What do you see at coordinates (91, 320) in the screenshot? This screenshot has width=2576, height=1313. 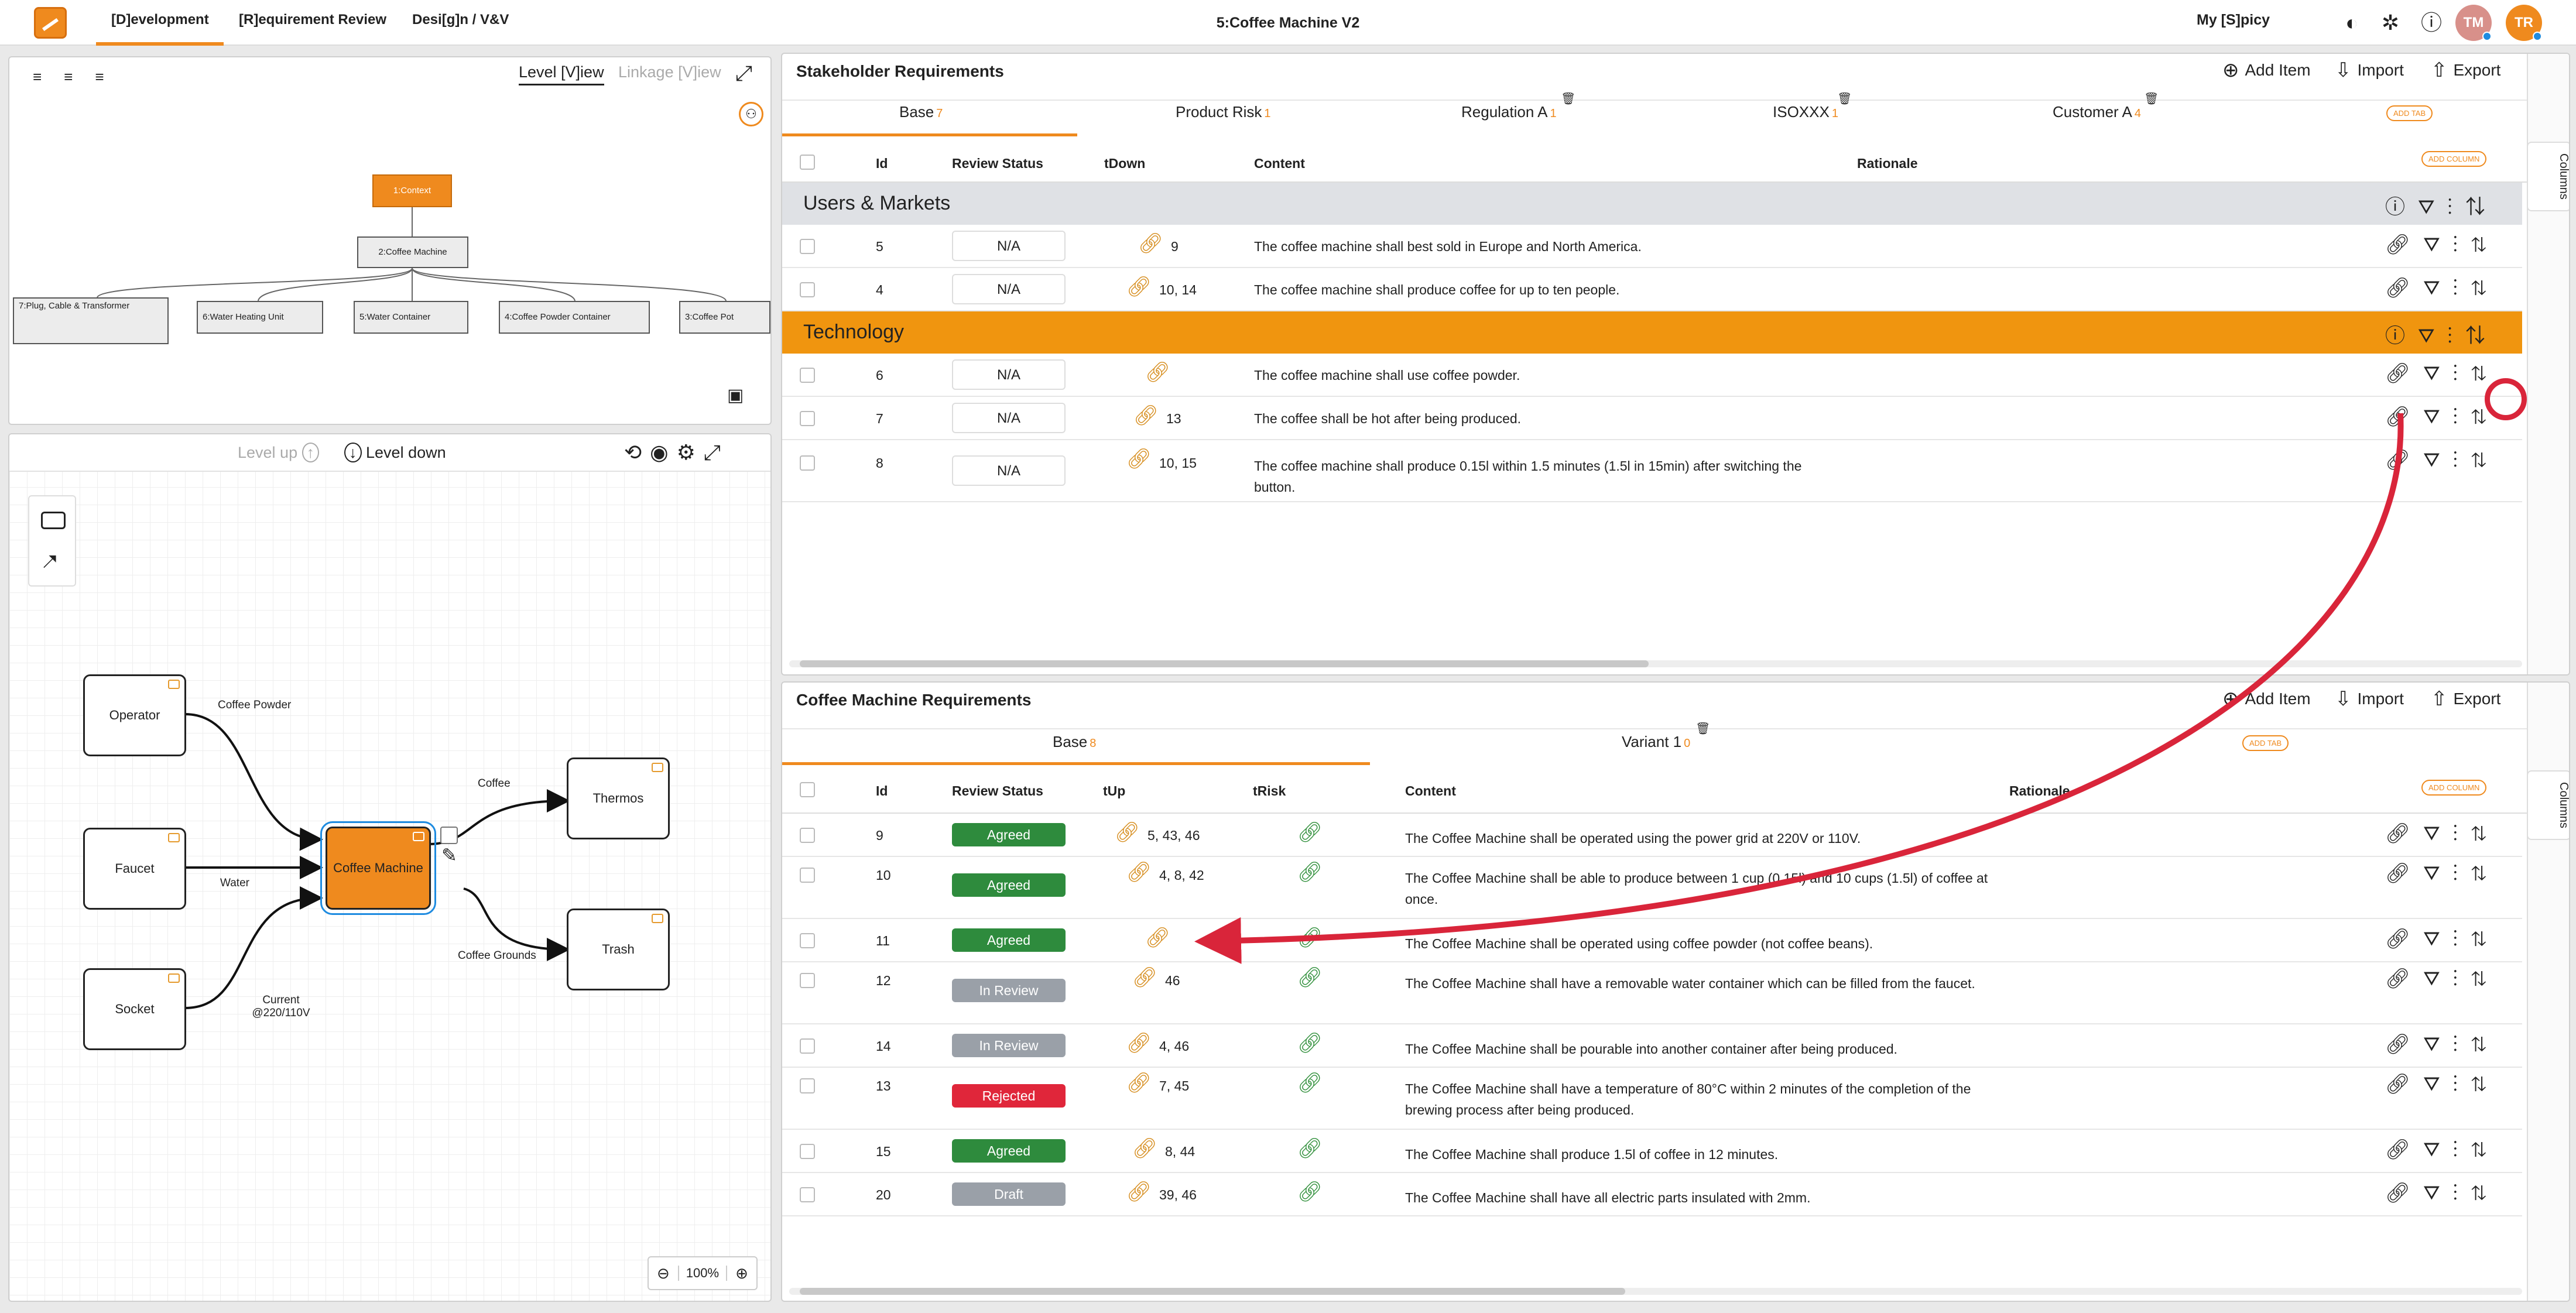 I see `tree-node-plug: 7:Plug, Cable & Transformer` at bounding box center [91, 320].